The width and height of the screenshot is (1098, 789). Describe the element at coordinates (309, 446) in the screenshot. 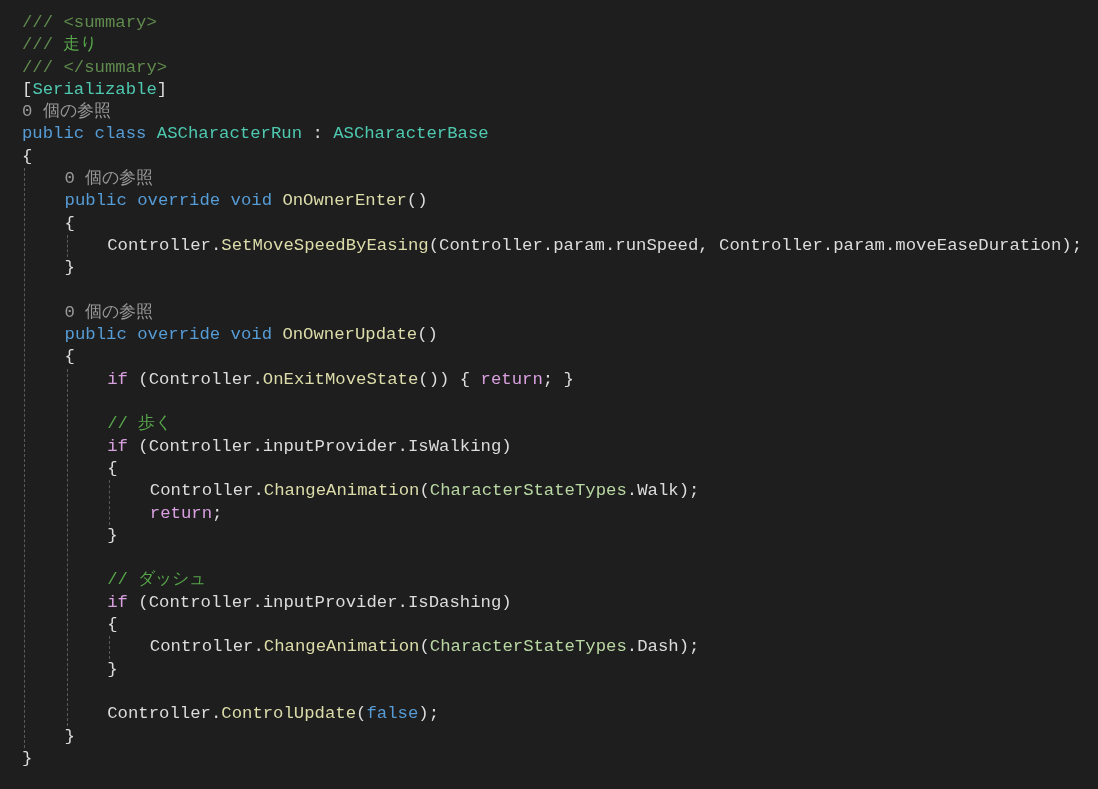

I see `code-line: if (Controller.inputProvider.IsWalking)` at that location.